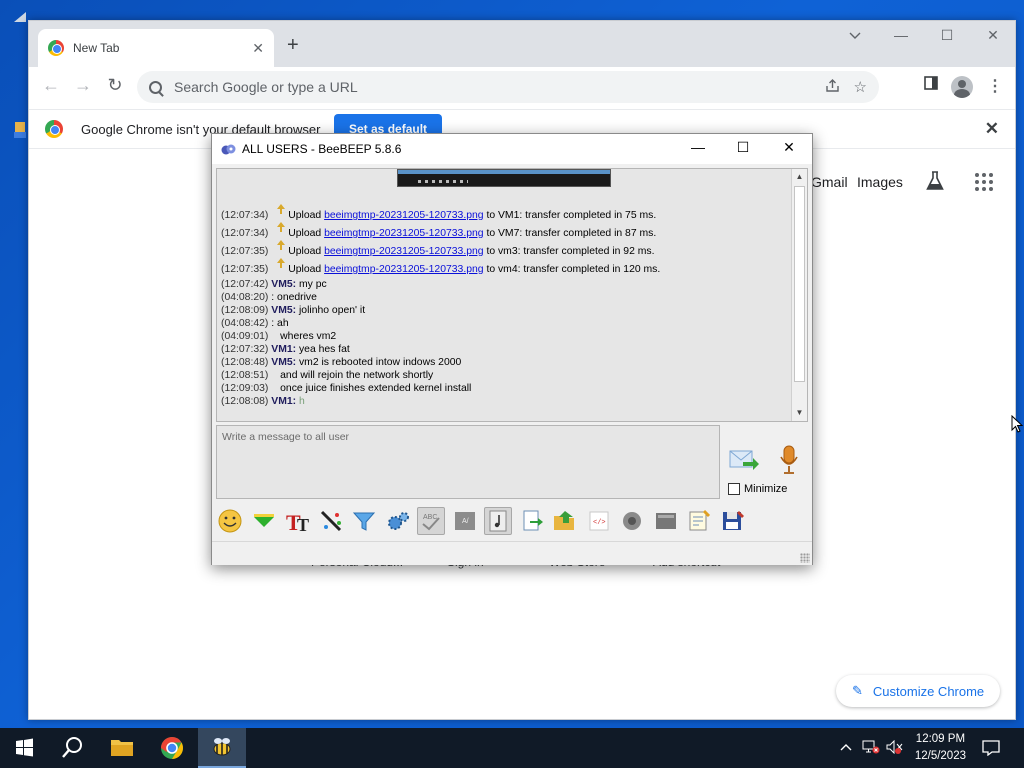  Describe the element at coordinates (799, 177) in the screenshot. I see `scroll-up-arrow-icon: ▲` at that location.